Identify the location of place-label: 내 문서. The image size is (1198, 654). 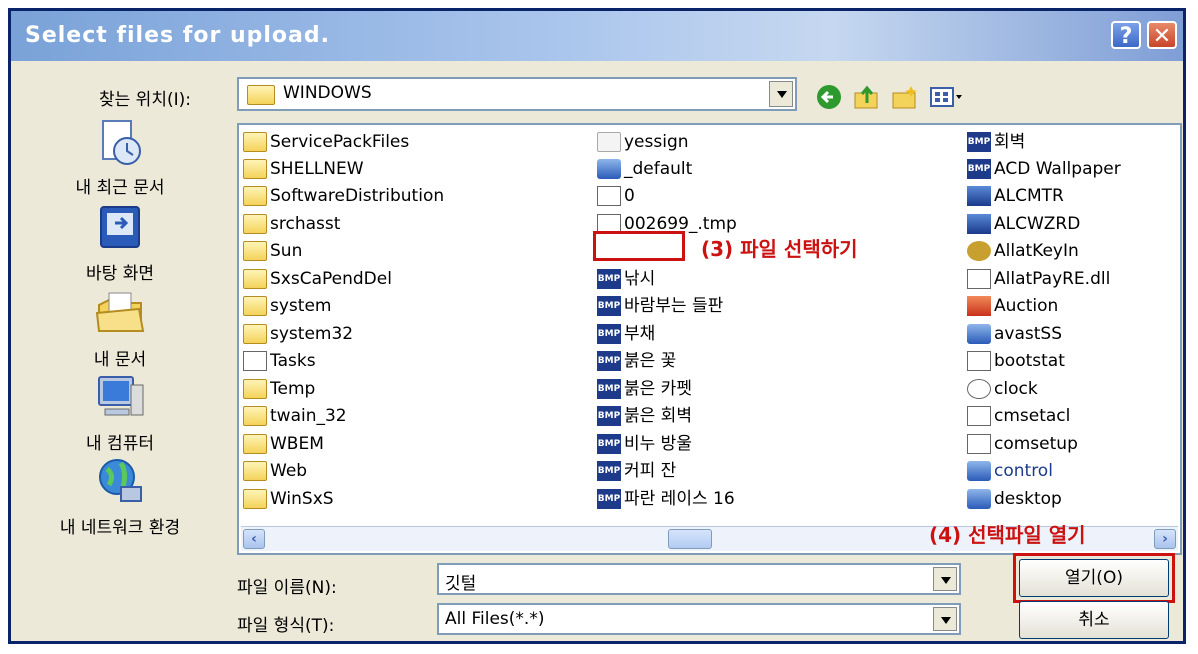
(120, 360).